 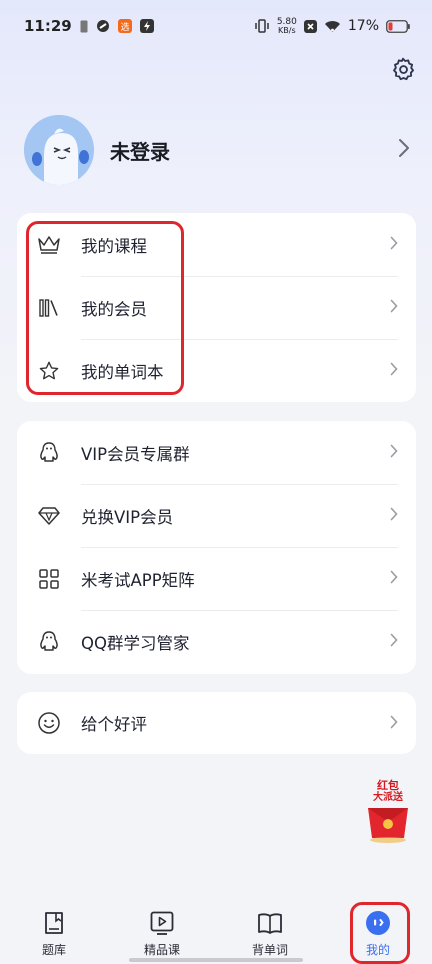 I want to click on svg-text: 选, so click(x=124, y=27).